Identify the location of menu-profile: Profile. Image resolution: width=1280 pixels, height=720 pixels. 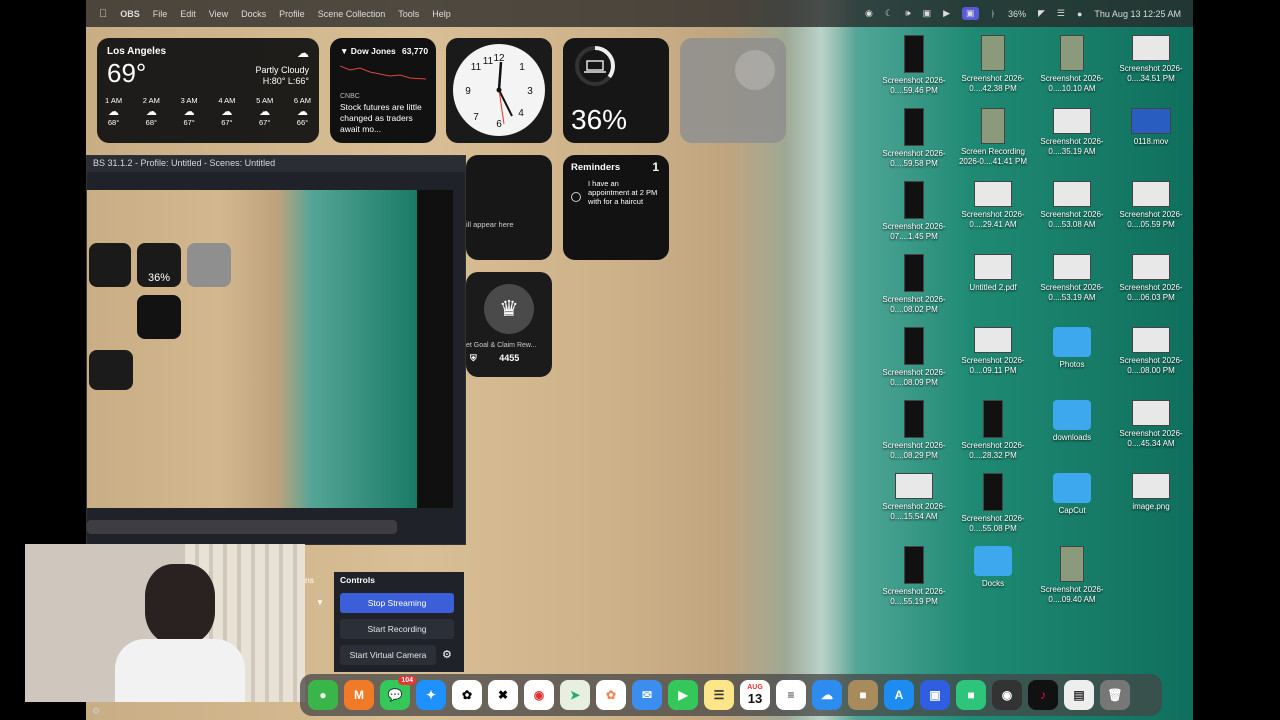
(292, 14).